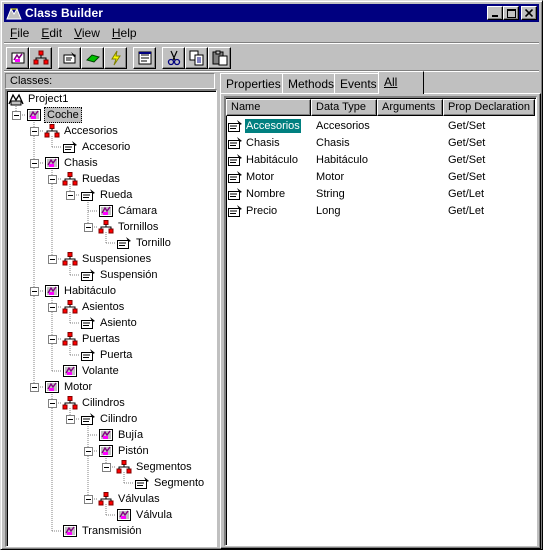 The height and width of the screenshot is (550, 543). Describe the element at coordinates (495, 16) in the screenshot. I see `minimize-icon` at that location.